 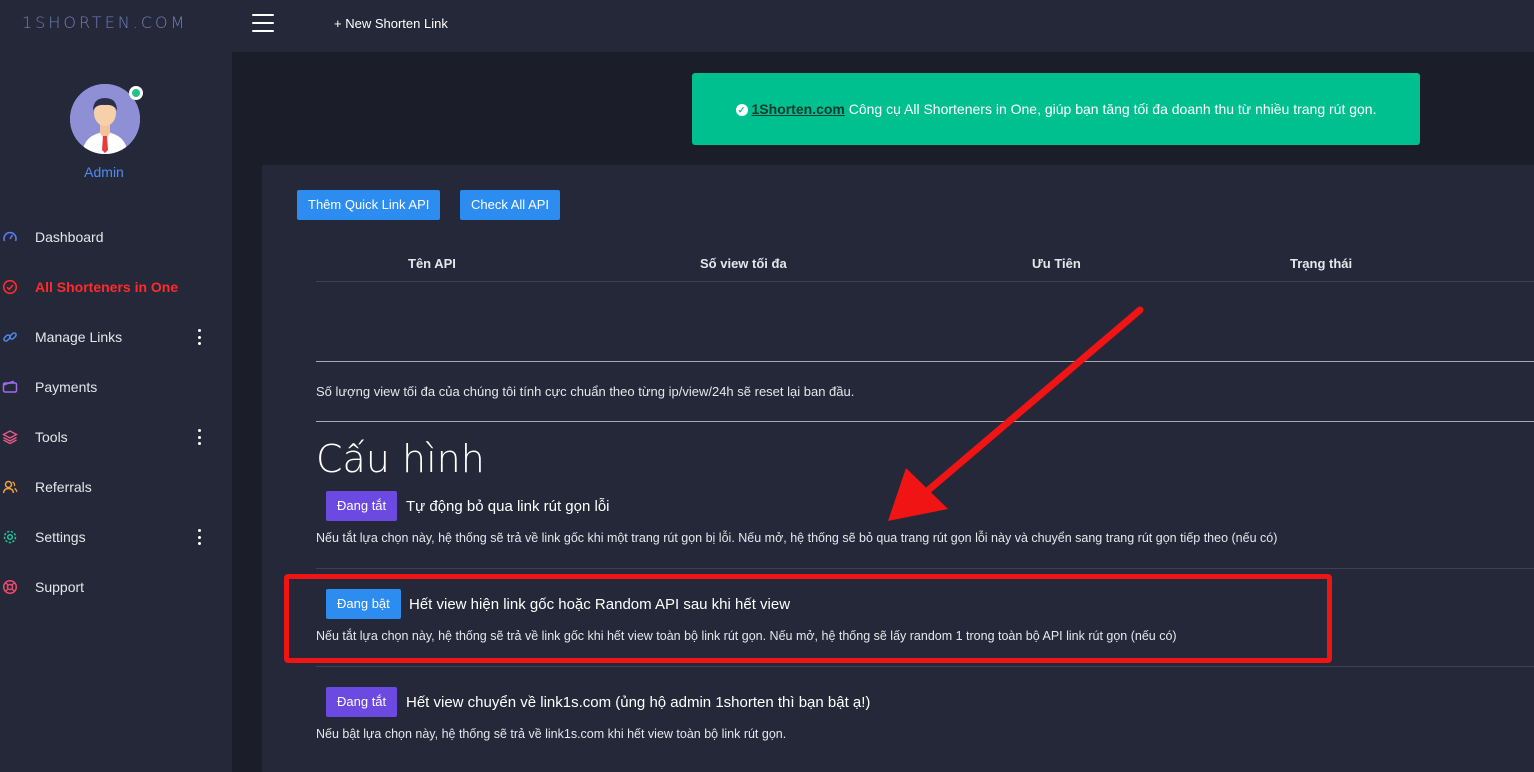 I want to click on sidebar-item-label: Payments, so click(x=66, y=387).